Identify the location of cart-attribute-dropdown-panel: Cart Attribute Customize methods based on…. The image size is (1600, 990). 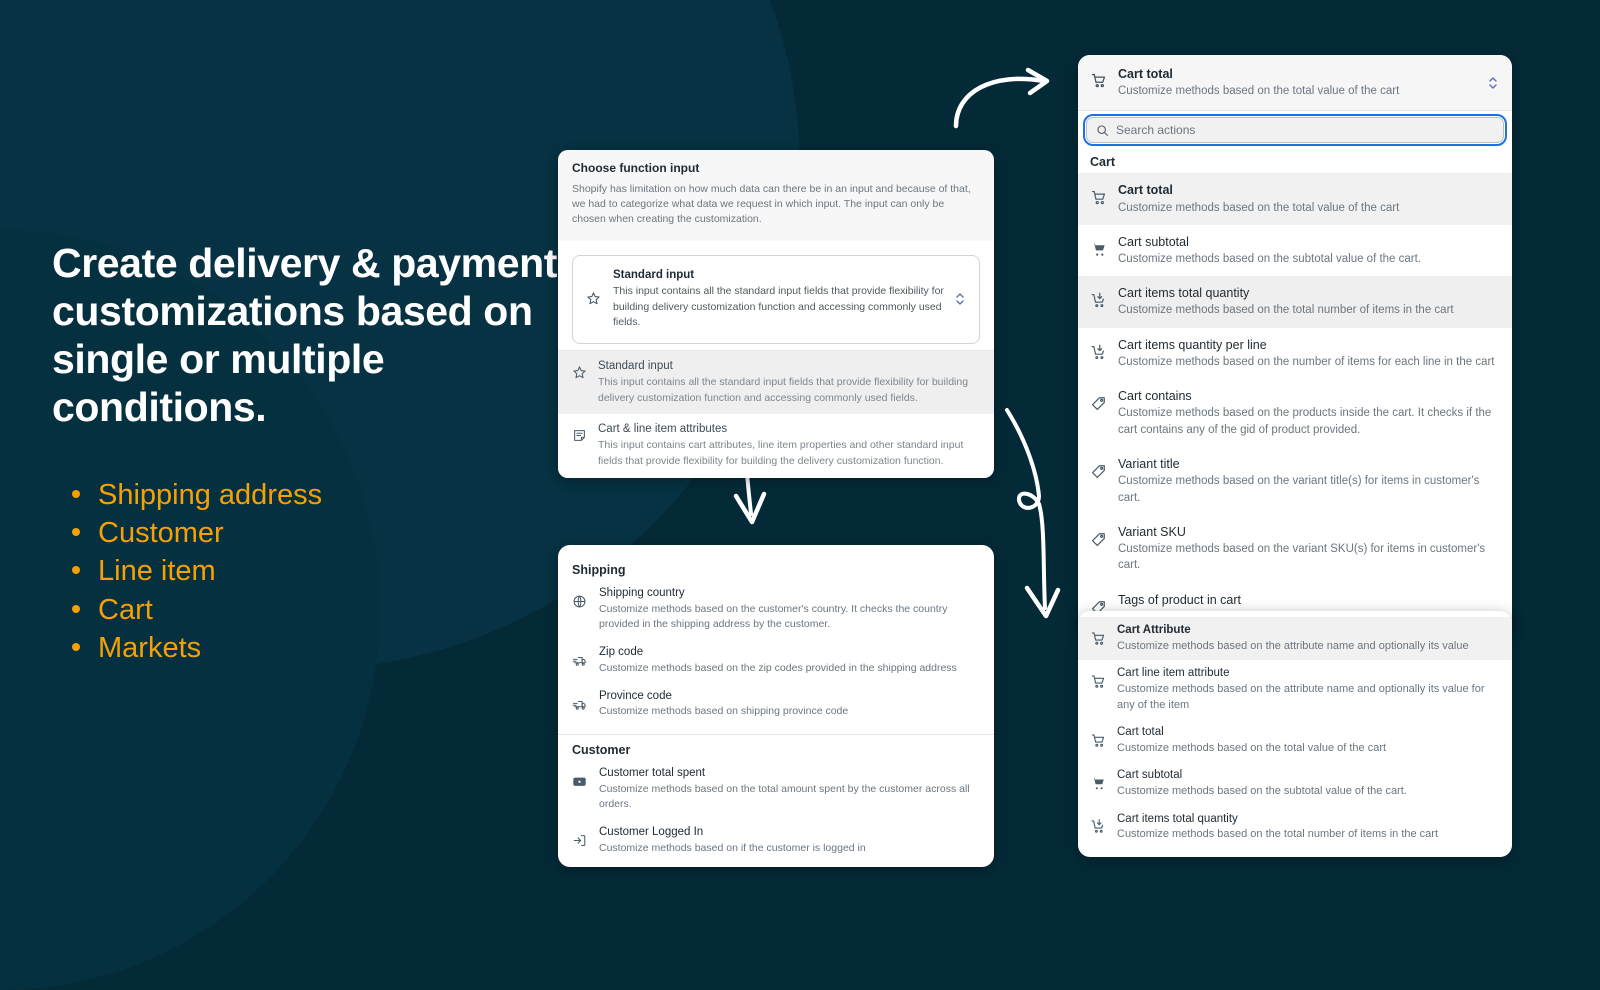
(1295, 734).